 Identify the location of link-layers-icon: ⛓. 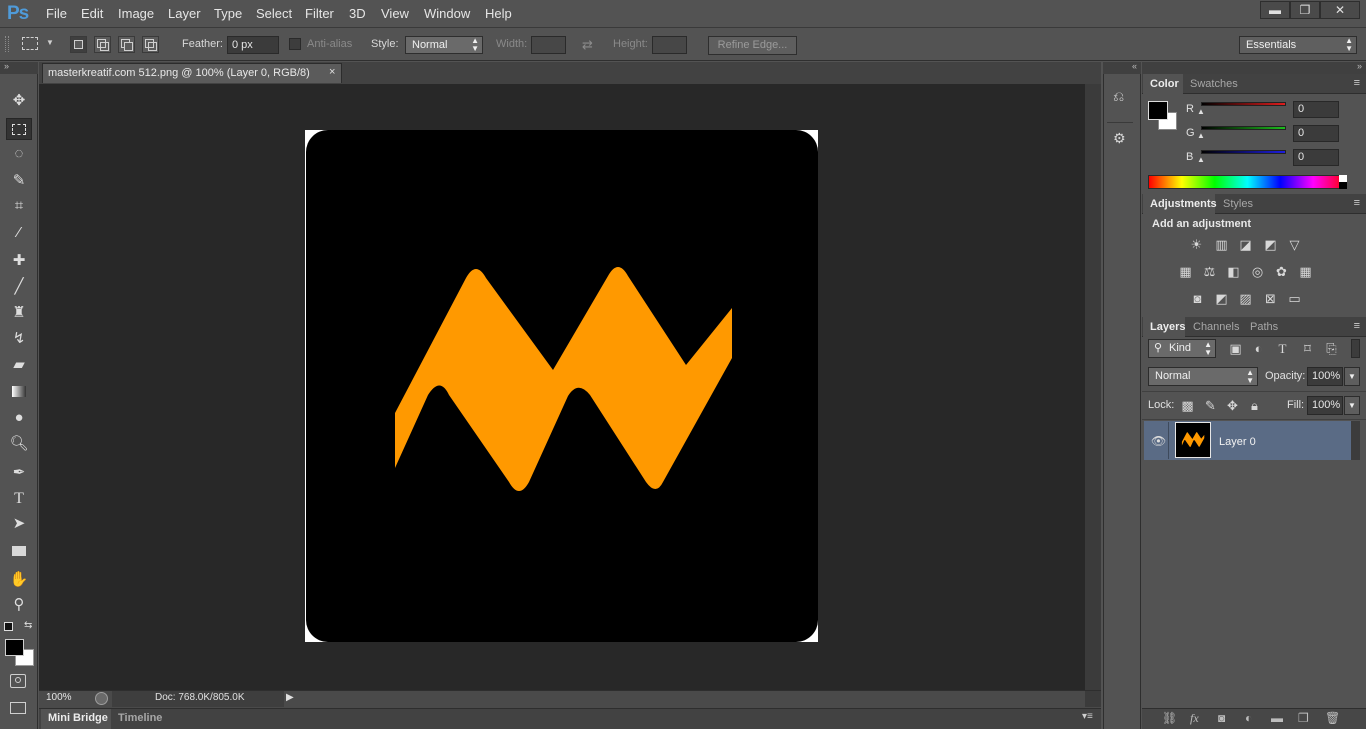
(1169, 718).